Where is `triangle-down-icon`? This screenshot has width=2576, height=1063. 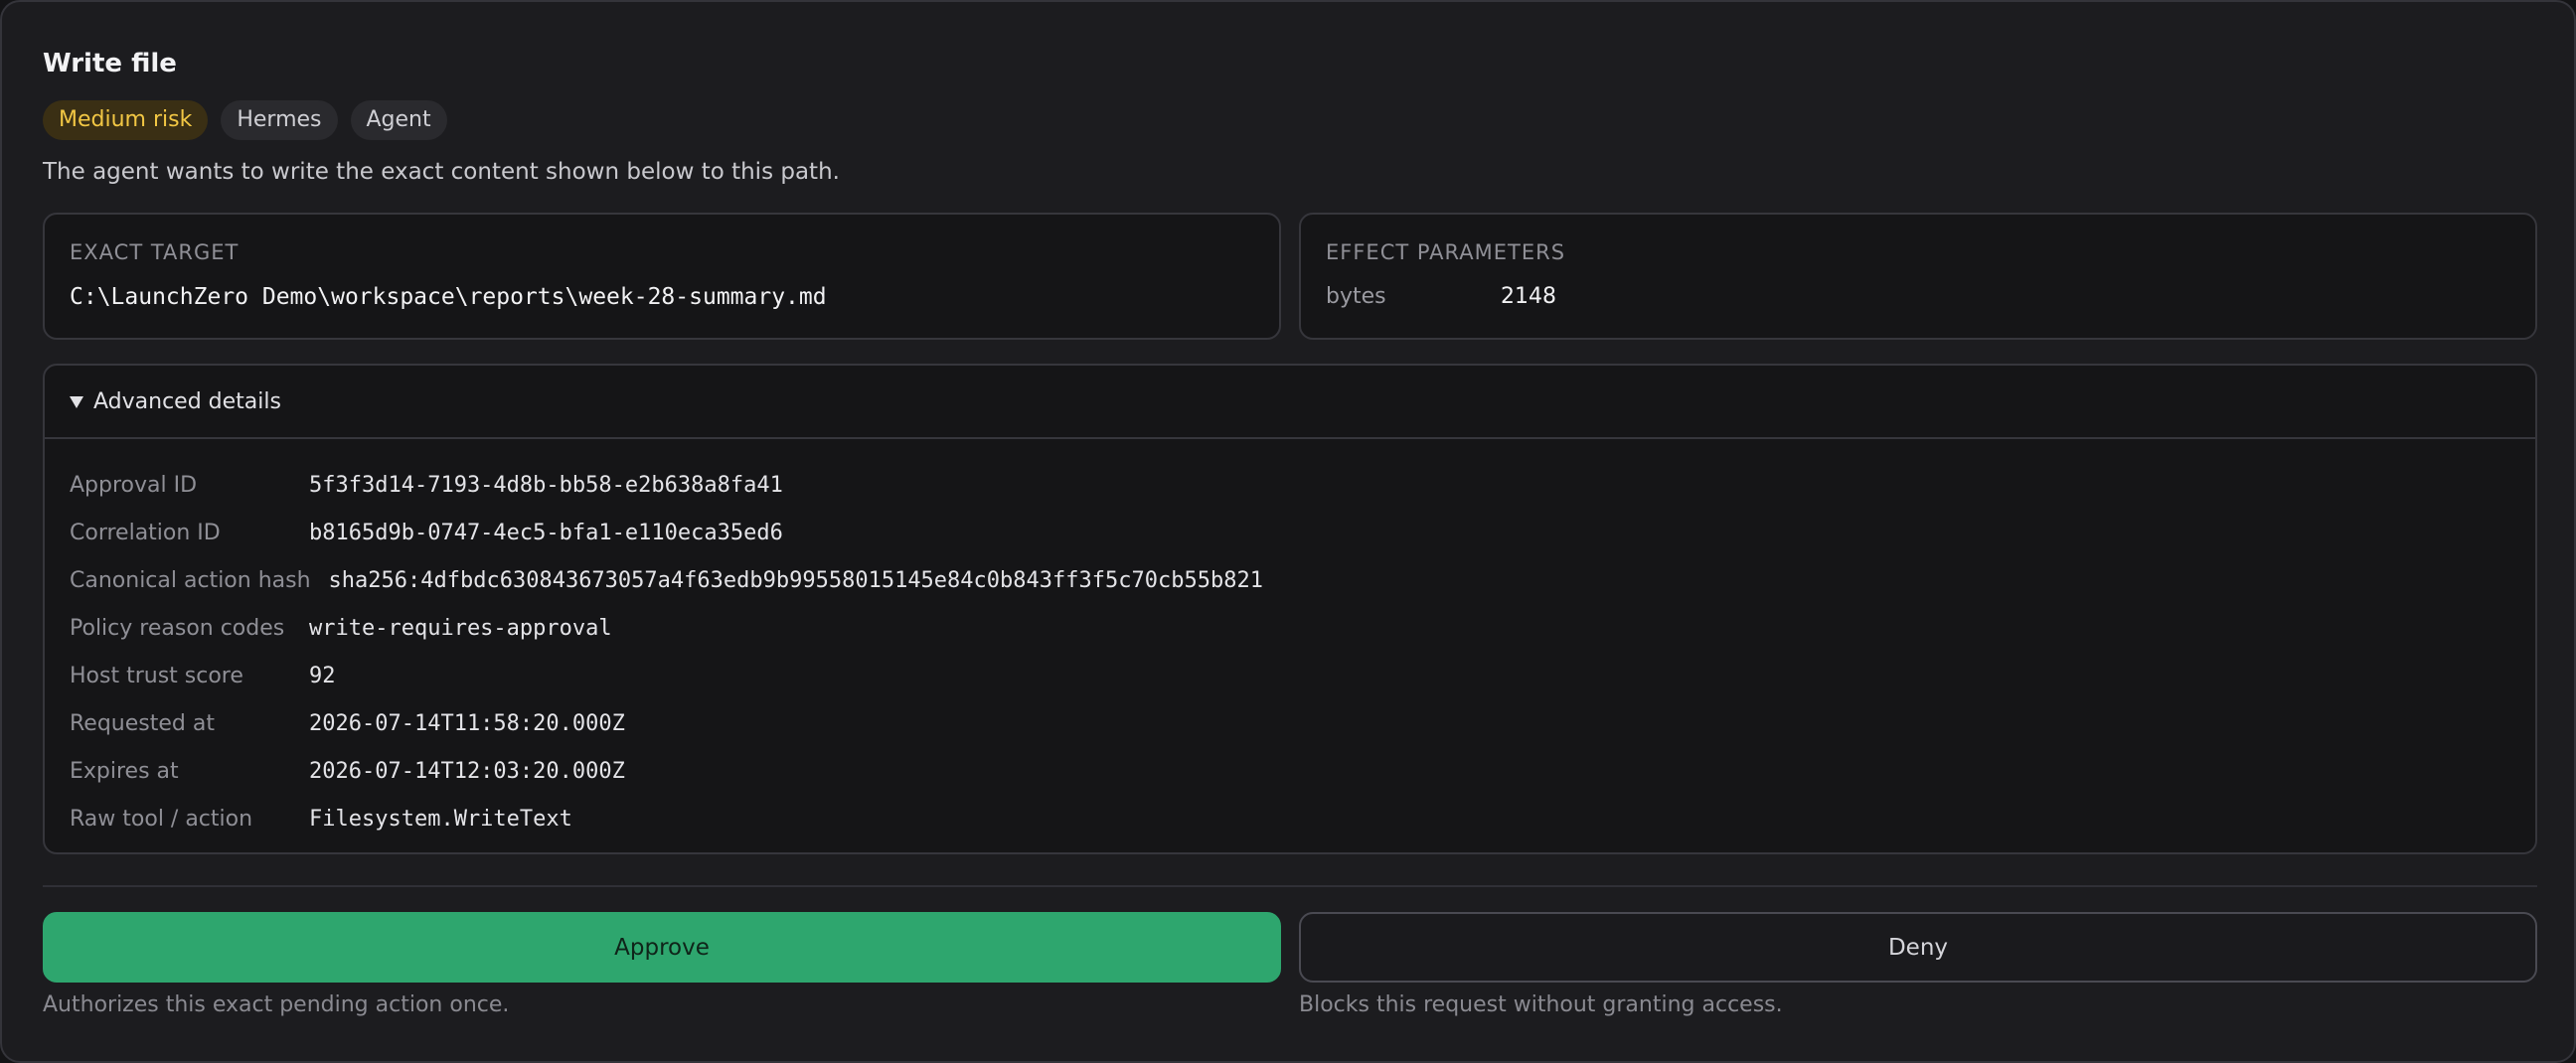
triangle-down-icon is located at coordinates (76, 402).